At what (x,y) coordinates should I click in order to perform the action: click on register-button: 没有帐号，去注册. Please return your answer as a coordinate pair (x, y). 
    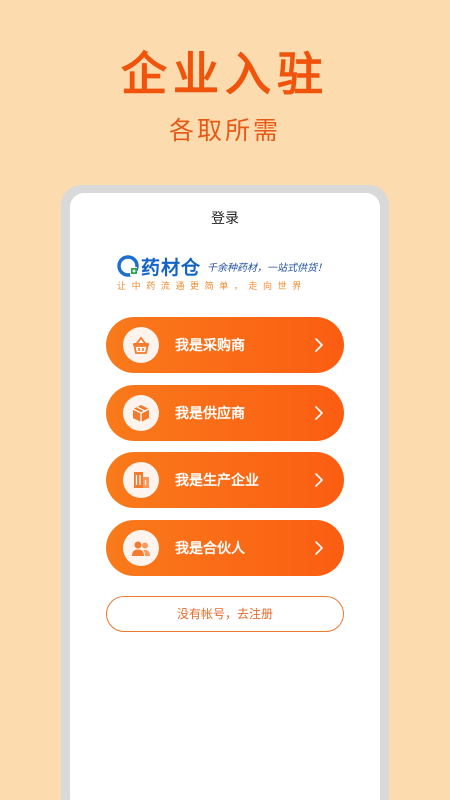
    Looking at the image, I should click on (225, 614).